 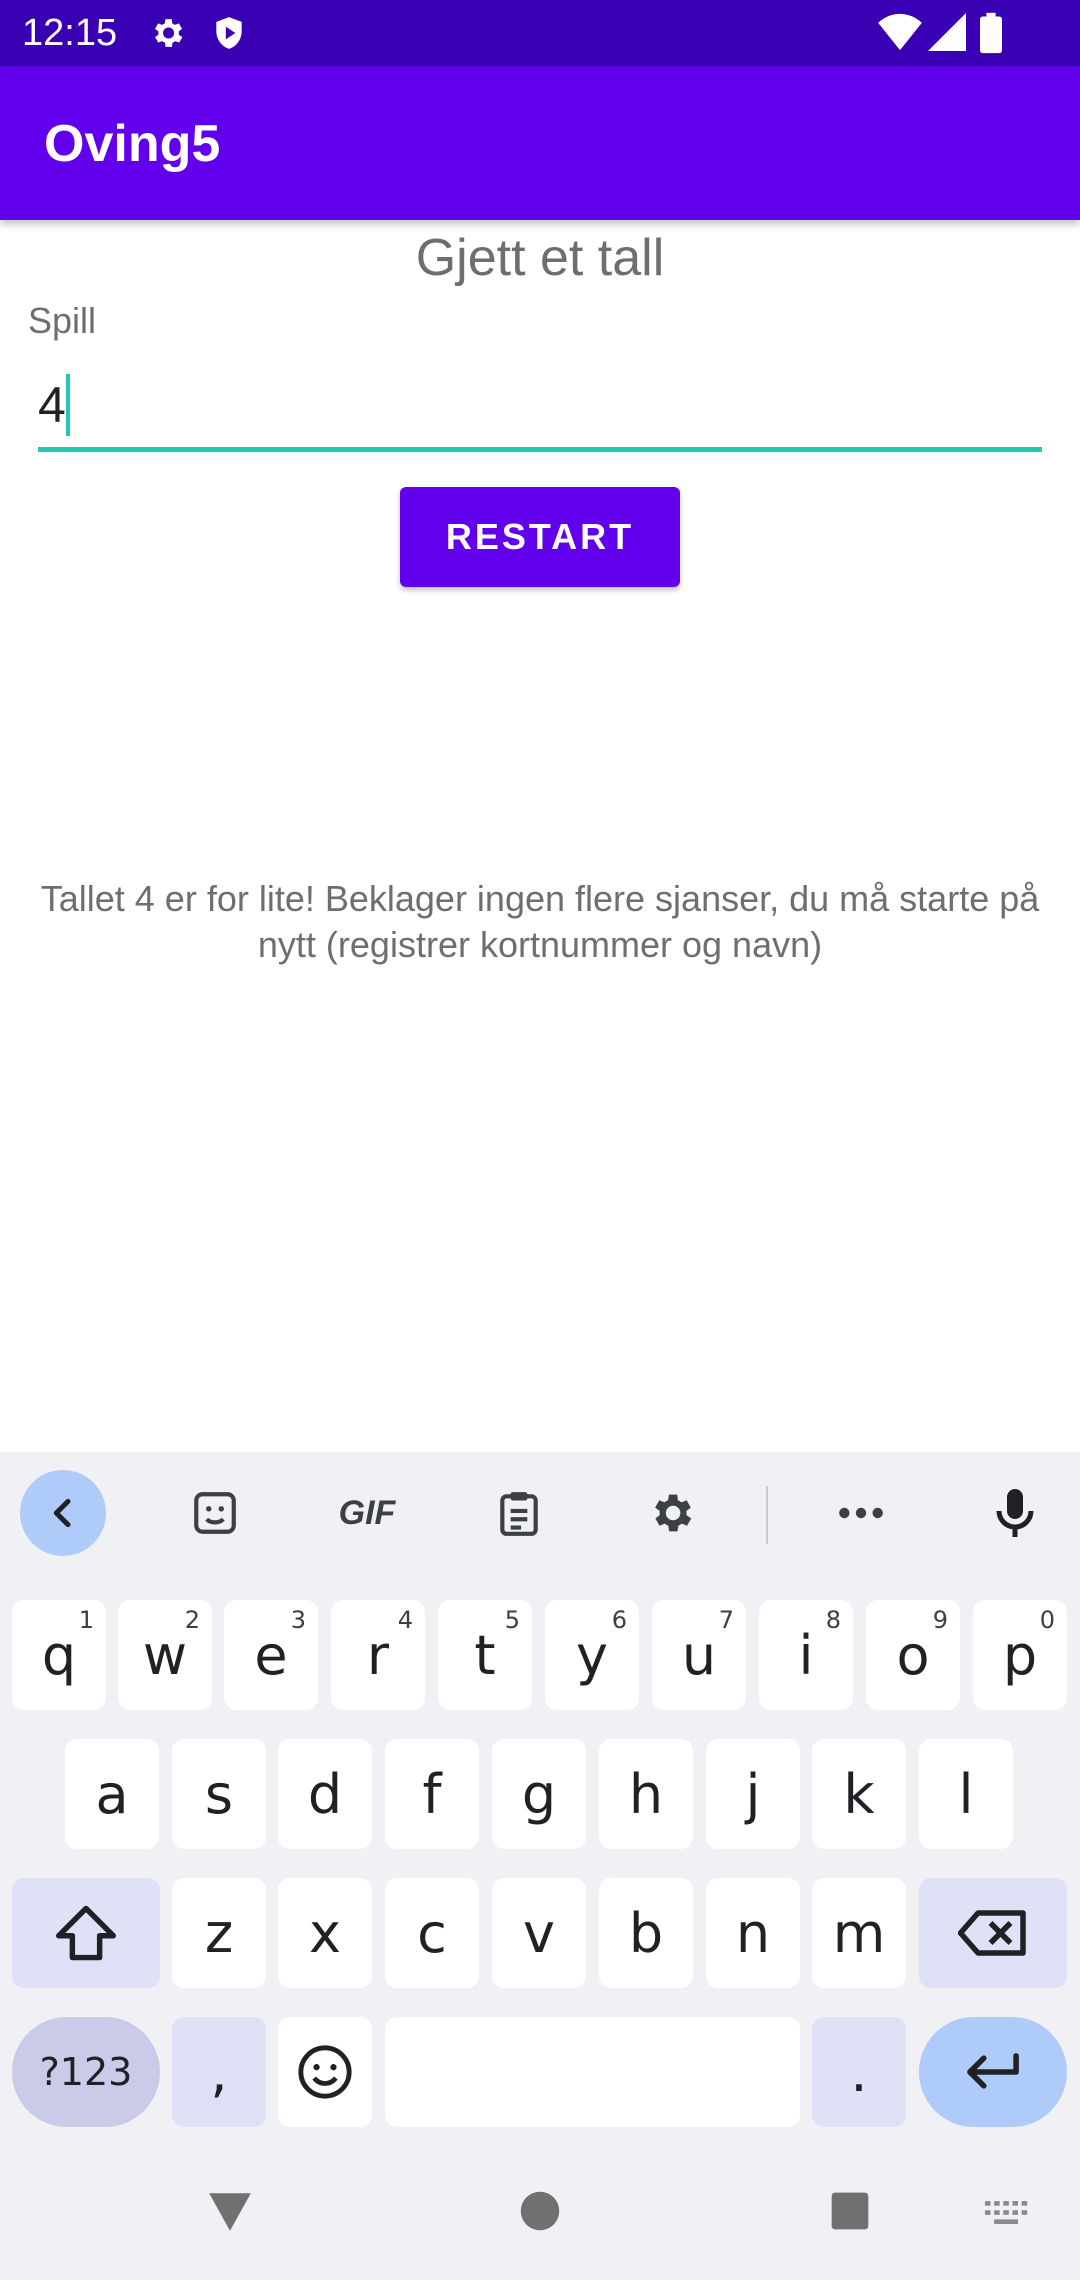 I want to click on emoji-icon, so click(x=325, y=2072).